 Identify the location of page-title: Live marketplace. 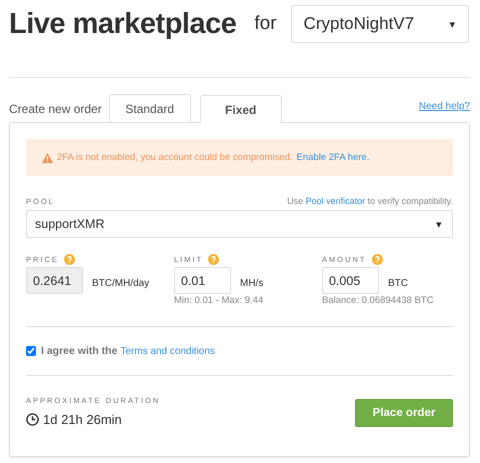
(122, 24).